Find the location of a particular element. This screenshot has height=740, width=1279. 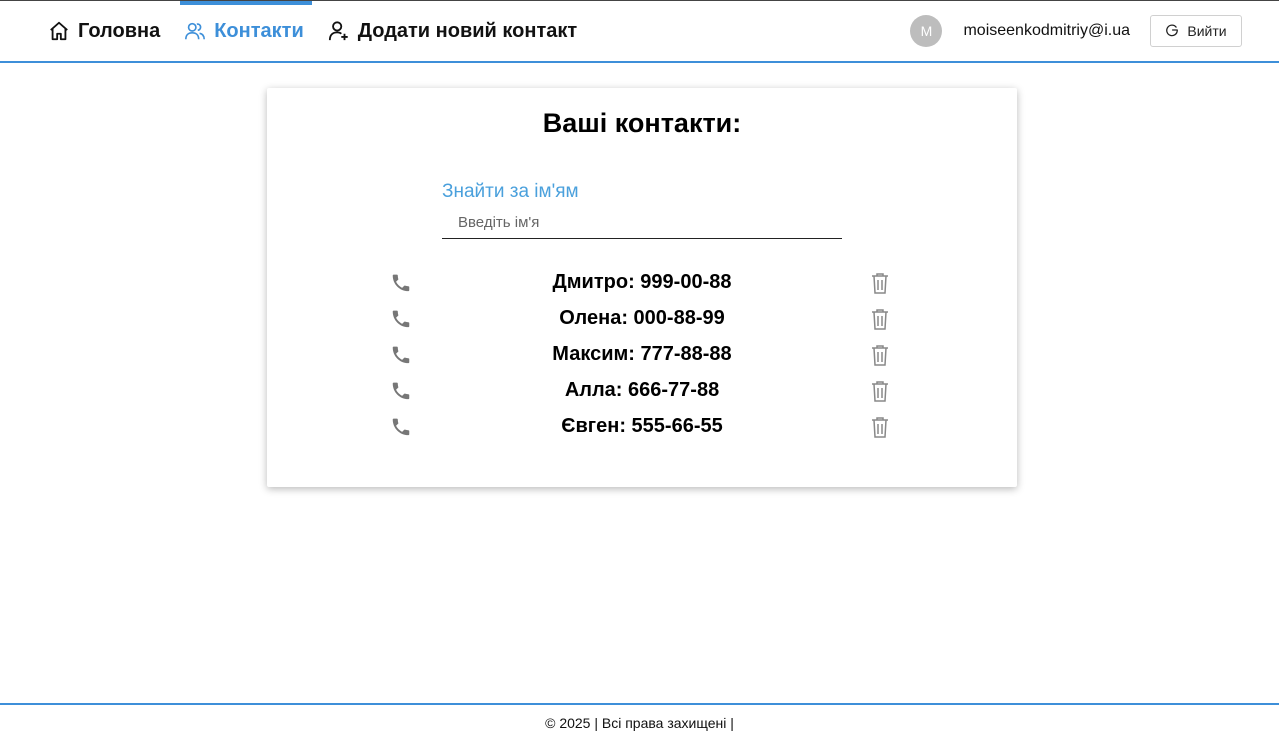

contact-text: Алла: 666-77-88 is located at coordinates (642, 390).